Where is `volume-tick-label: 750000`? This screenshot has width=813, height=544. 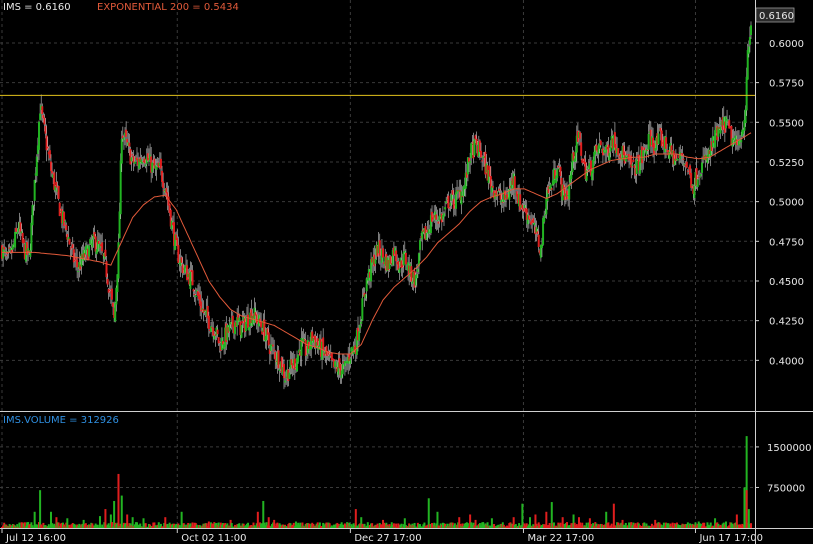
volume-tick-label: 750000 is located at coordinates (786, 488).